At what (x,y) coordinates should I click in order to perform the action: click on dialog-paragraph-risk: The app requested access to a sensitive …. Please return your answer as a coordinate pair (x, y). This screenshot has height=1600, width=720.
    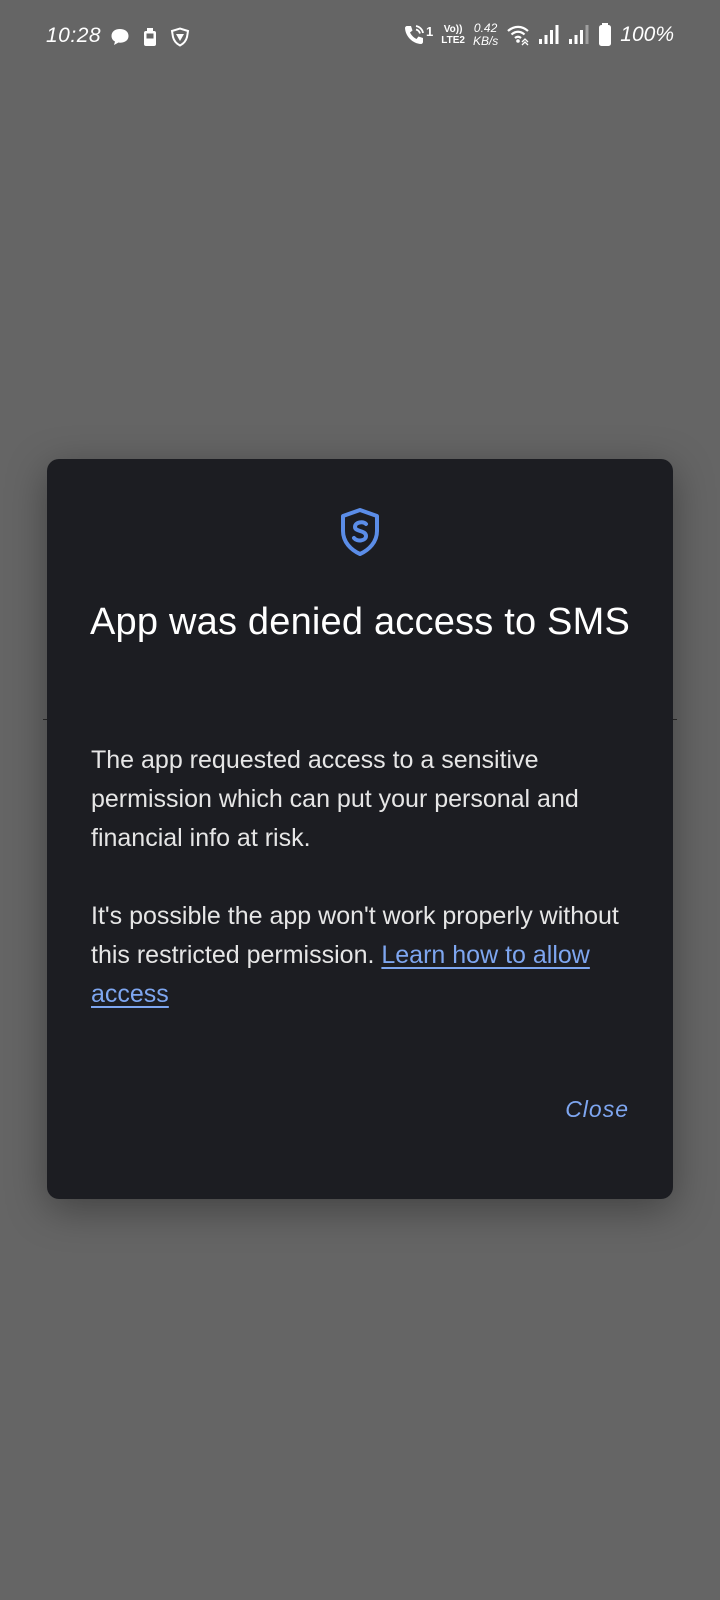
    Looking at the image, I should click on (335, 799).